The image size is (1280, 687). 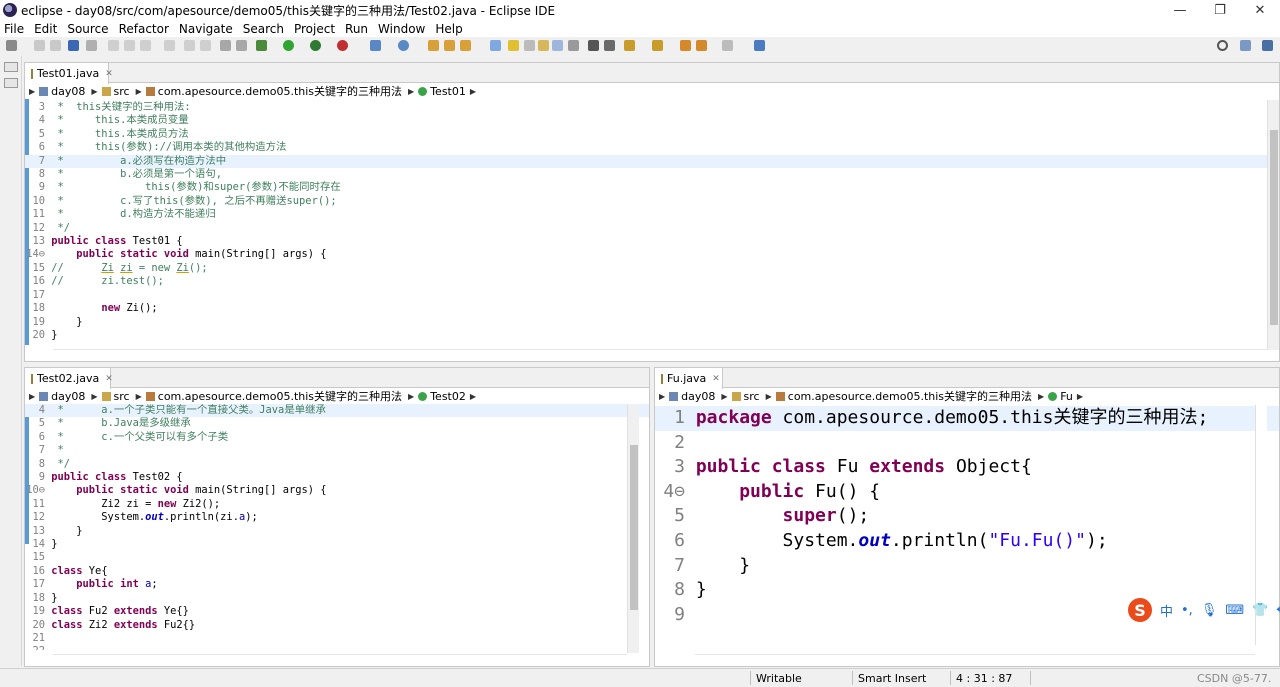 What do you see at coordinates (529, 45) in the screenshot?
I see `toggle-block-selection-icon` at bounding box center [529, 45].